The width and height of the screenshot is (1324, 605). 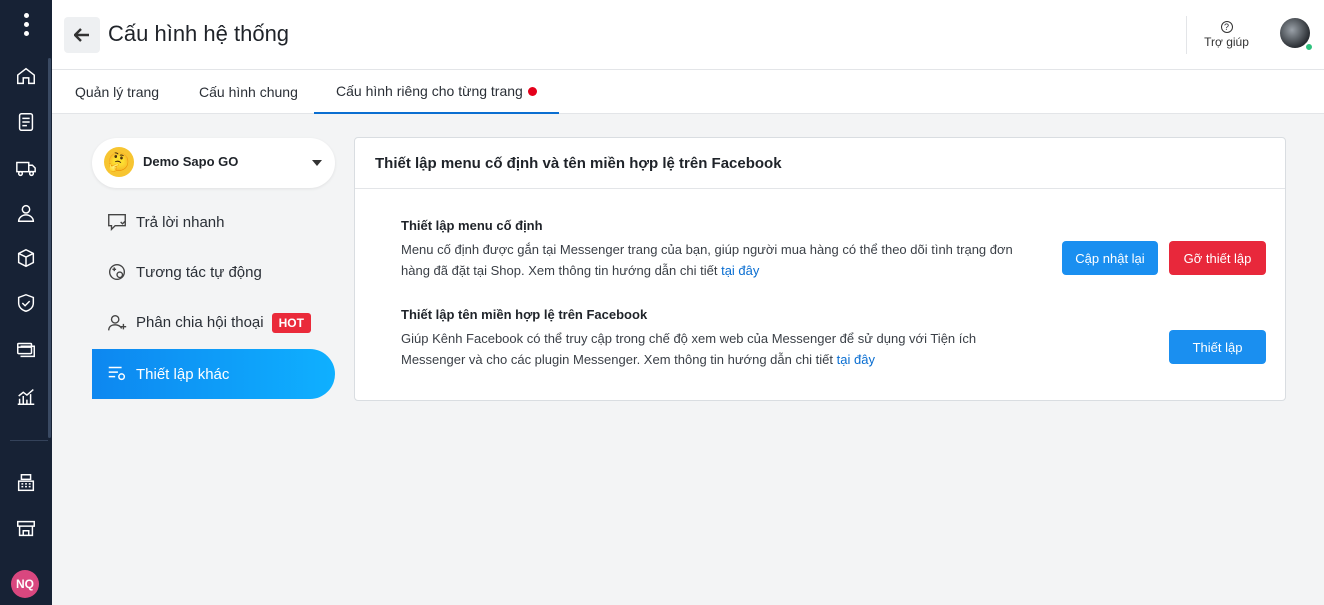 What do you see at coordinates (688, 35) in the screenshot?
I see `top-header: Cấu hình hệ thống ? Trợ giúp` at bounding box center [688, 35].